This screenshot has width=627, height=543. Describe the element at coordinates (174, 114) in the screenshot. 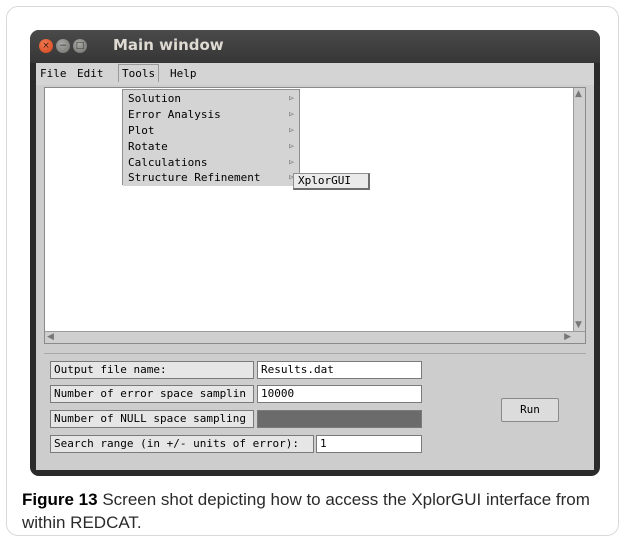

I see `menu-item-label: Error Analysis` at that location.